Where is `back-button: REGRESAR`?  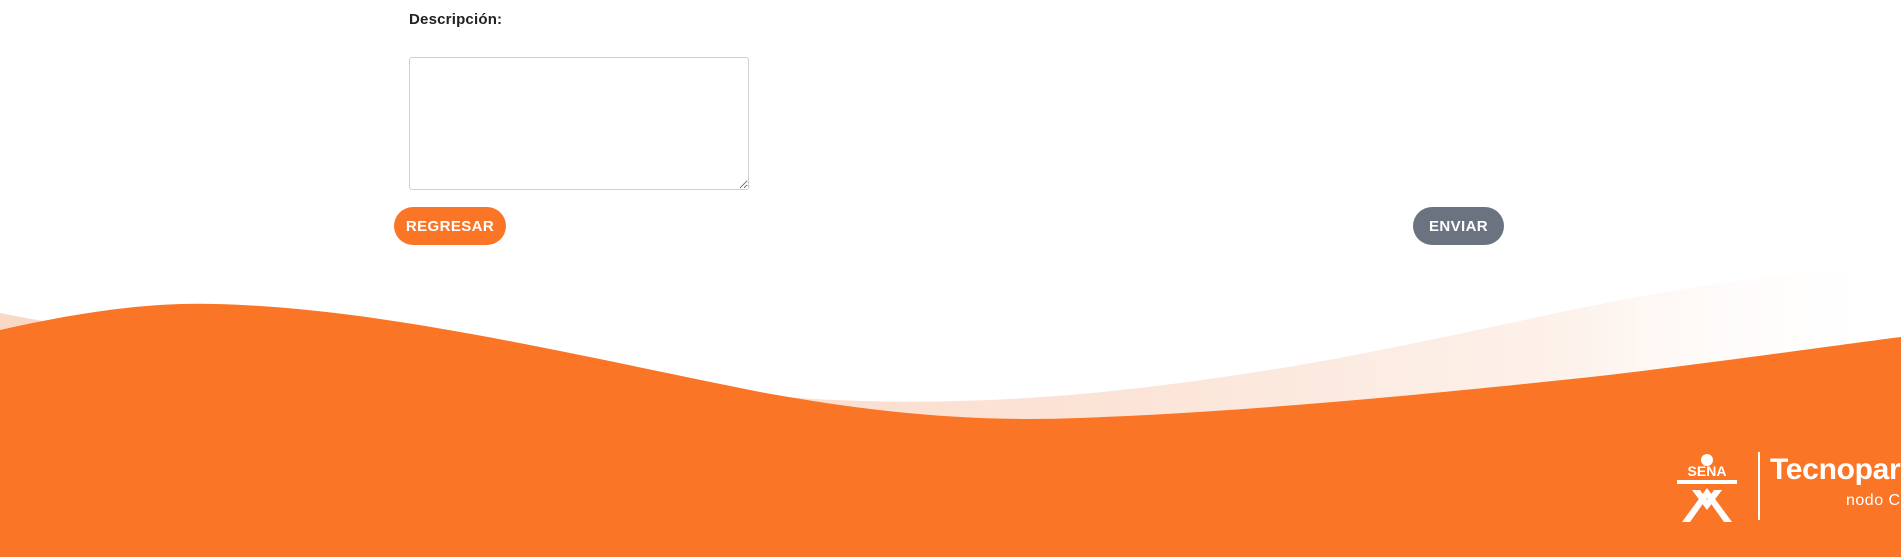
back-button: REGRESAR is located at coordinates (450, 226).